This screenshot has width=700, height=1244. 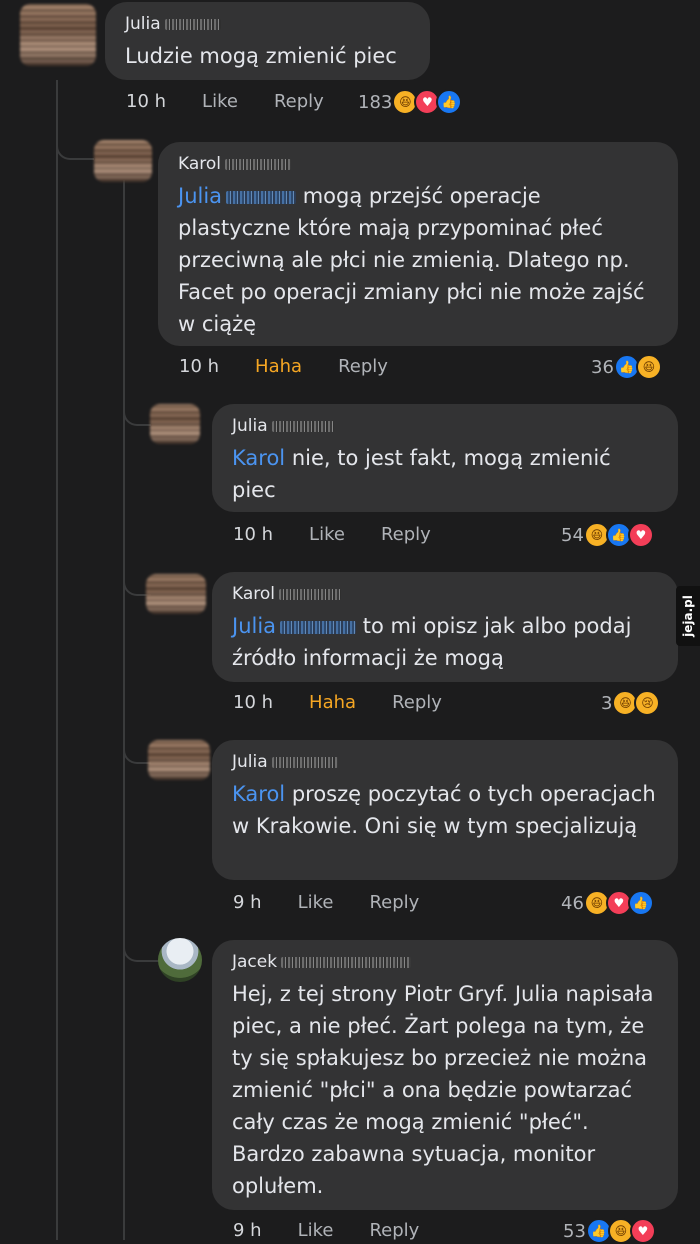 What do you see at coordinates (631, 703) in the screenshot?
I see `reaction-summary: 3 😆 😢` at bounding box center [631, 703].